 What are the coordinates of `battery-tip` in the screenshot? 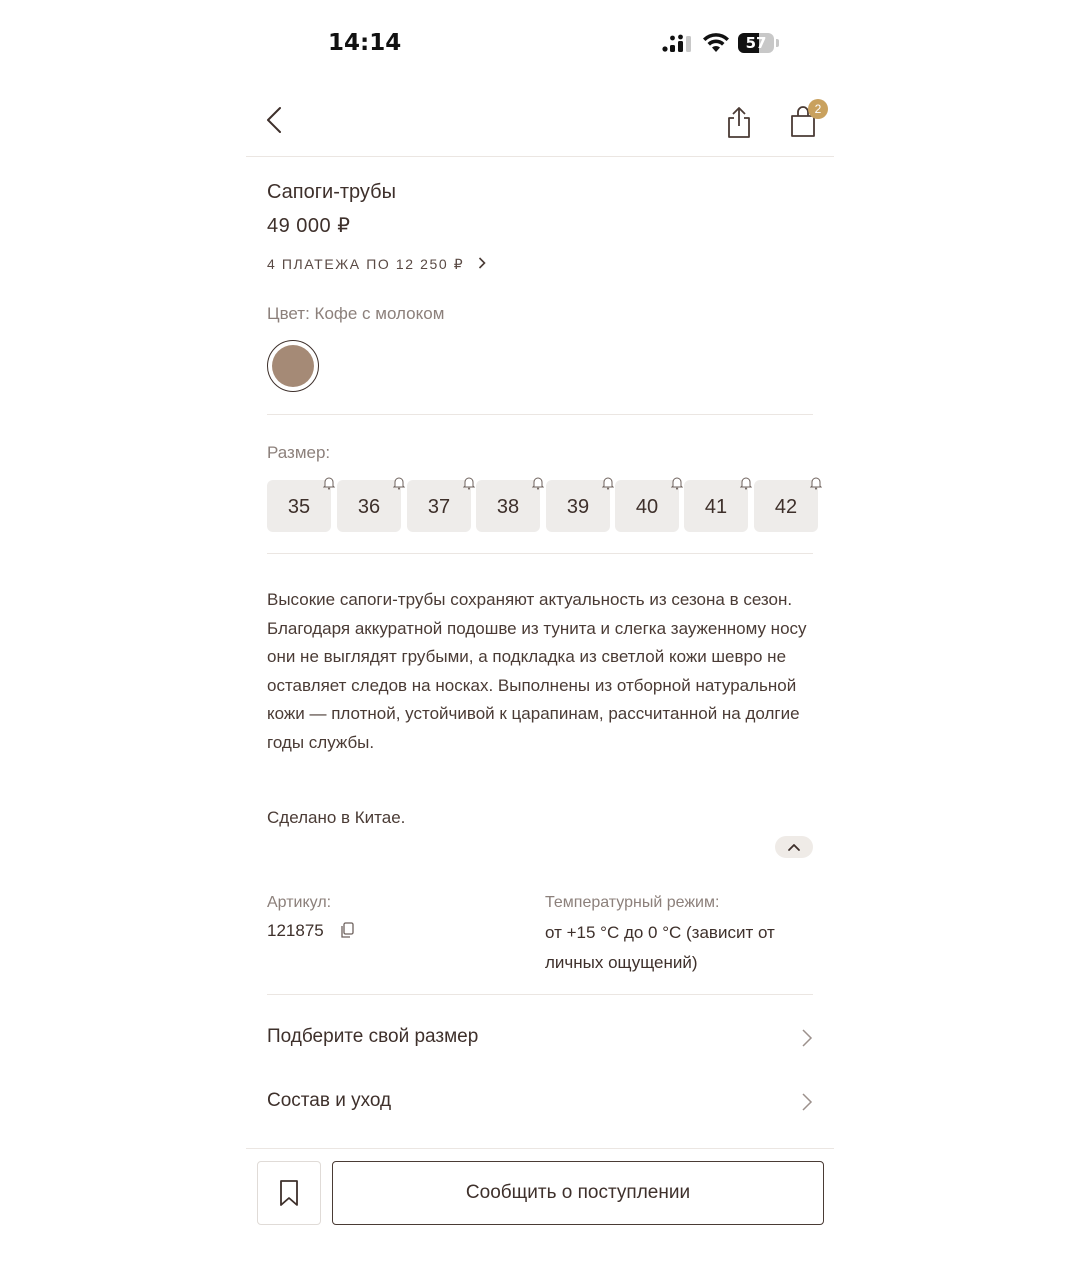 It's located at (777, 43).